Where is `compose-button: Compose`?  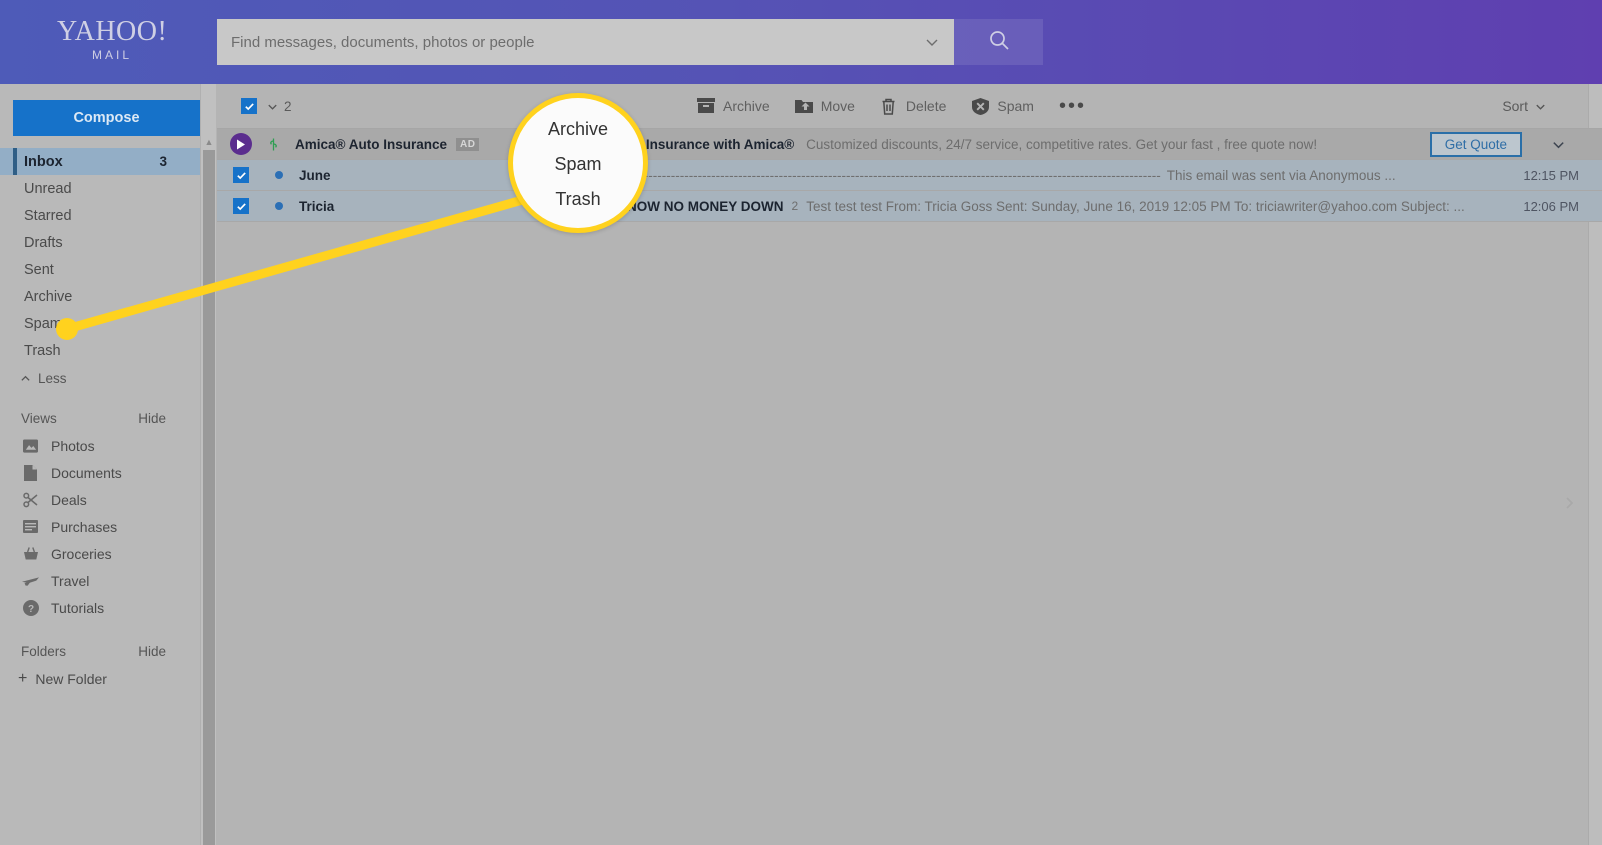
compose-button: Compose is located at coordinates (106, 118).